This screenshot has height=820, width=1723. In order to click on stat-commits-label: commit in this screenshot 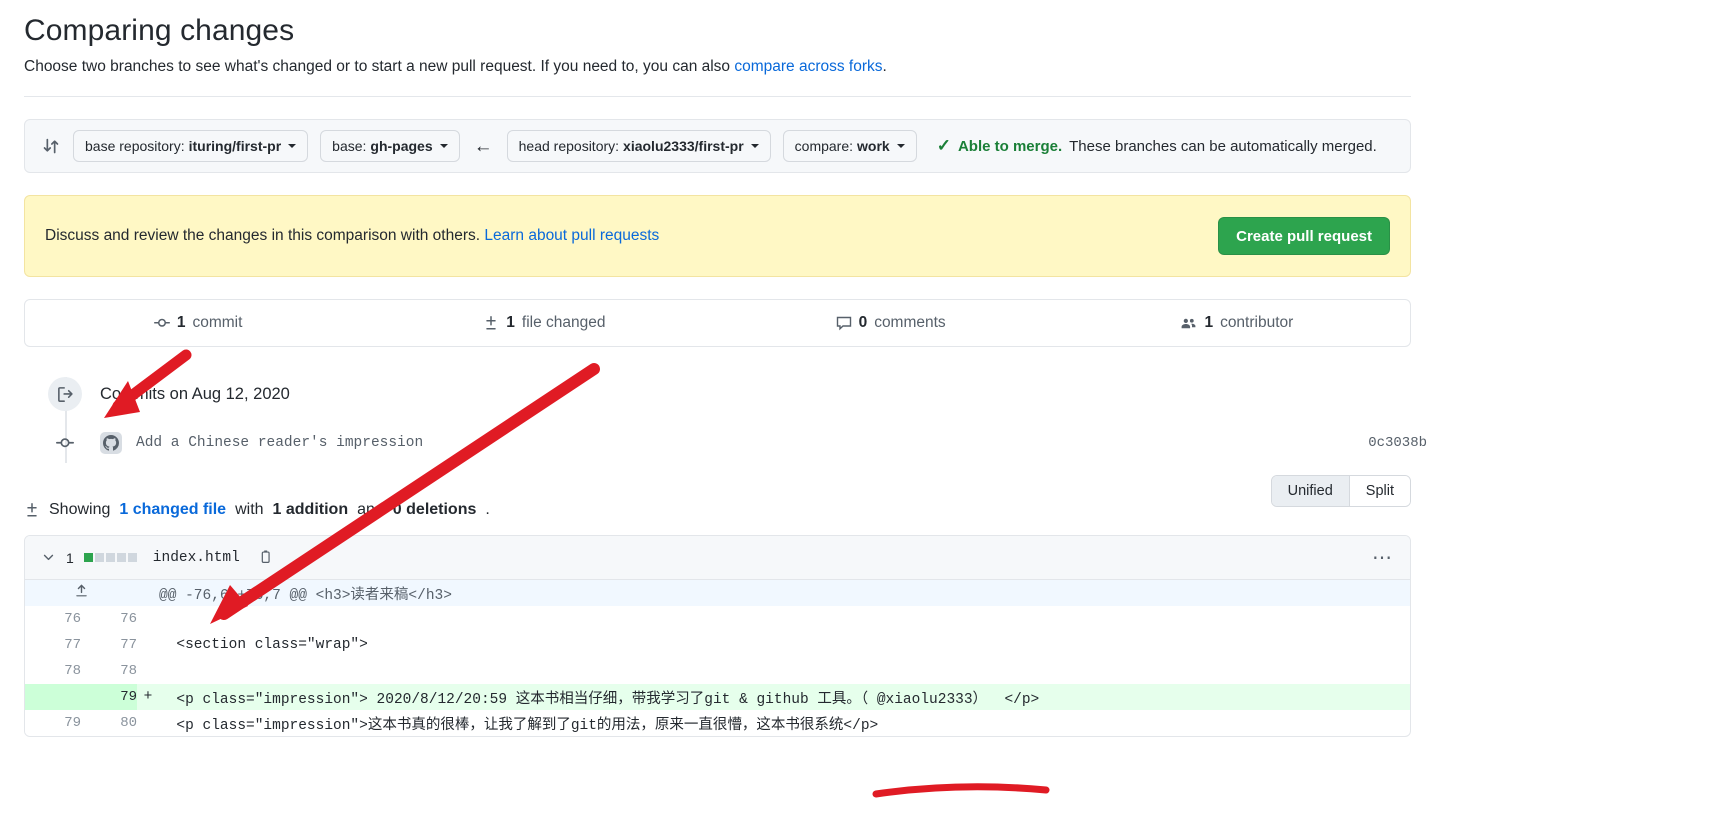, I will do `click(217, 322)`.